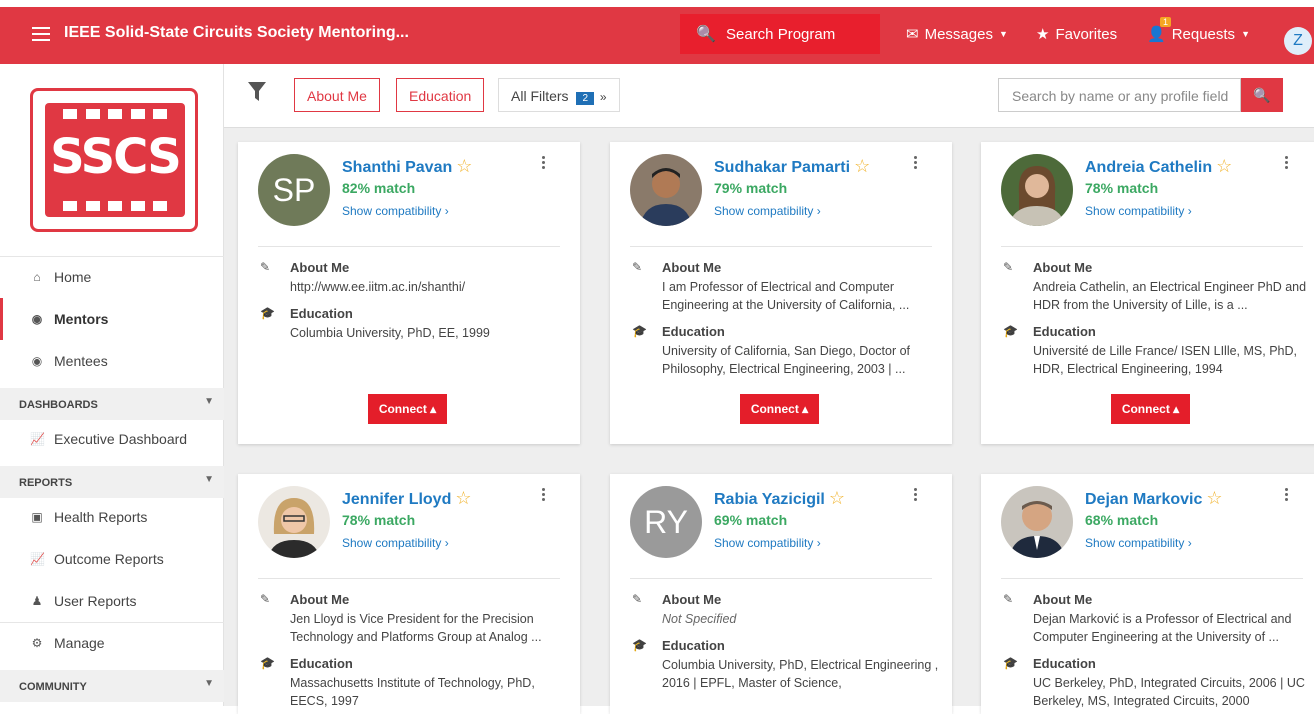  Describe the element at coordinates (1203, 34) in the screenshot. I see `requests-label: Requests` at that location.